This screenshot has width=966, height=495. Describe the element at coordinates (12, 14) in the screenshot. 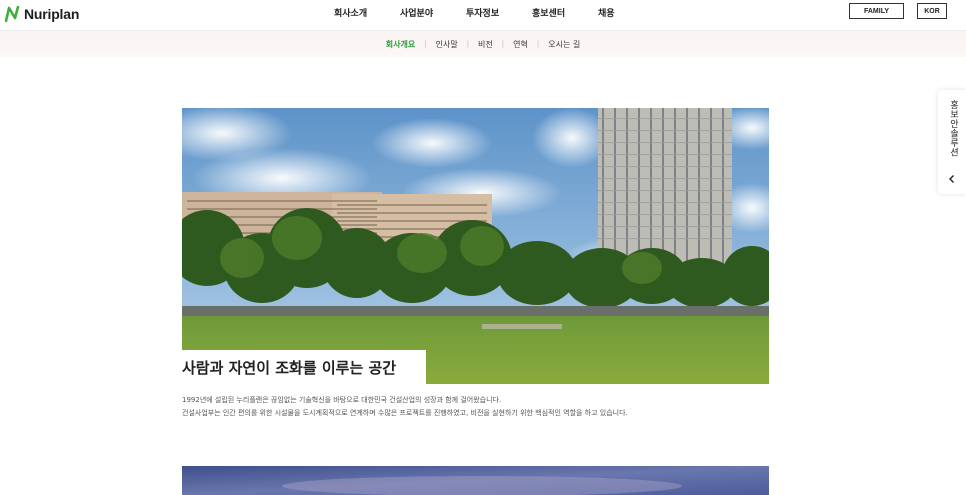

I see `nuriplan-logo-icon` at that location.